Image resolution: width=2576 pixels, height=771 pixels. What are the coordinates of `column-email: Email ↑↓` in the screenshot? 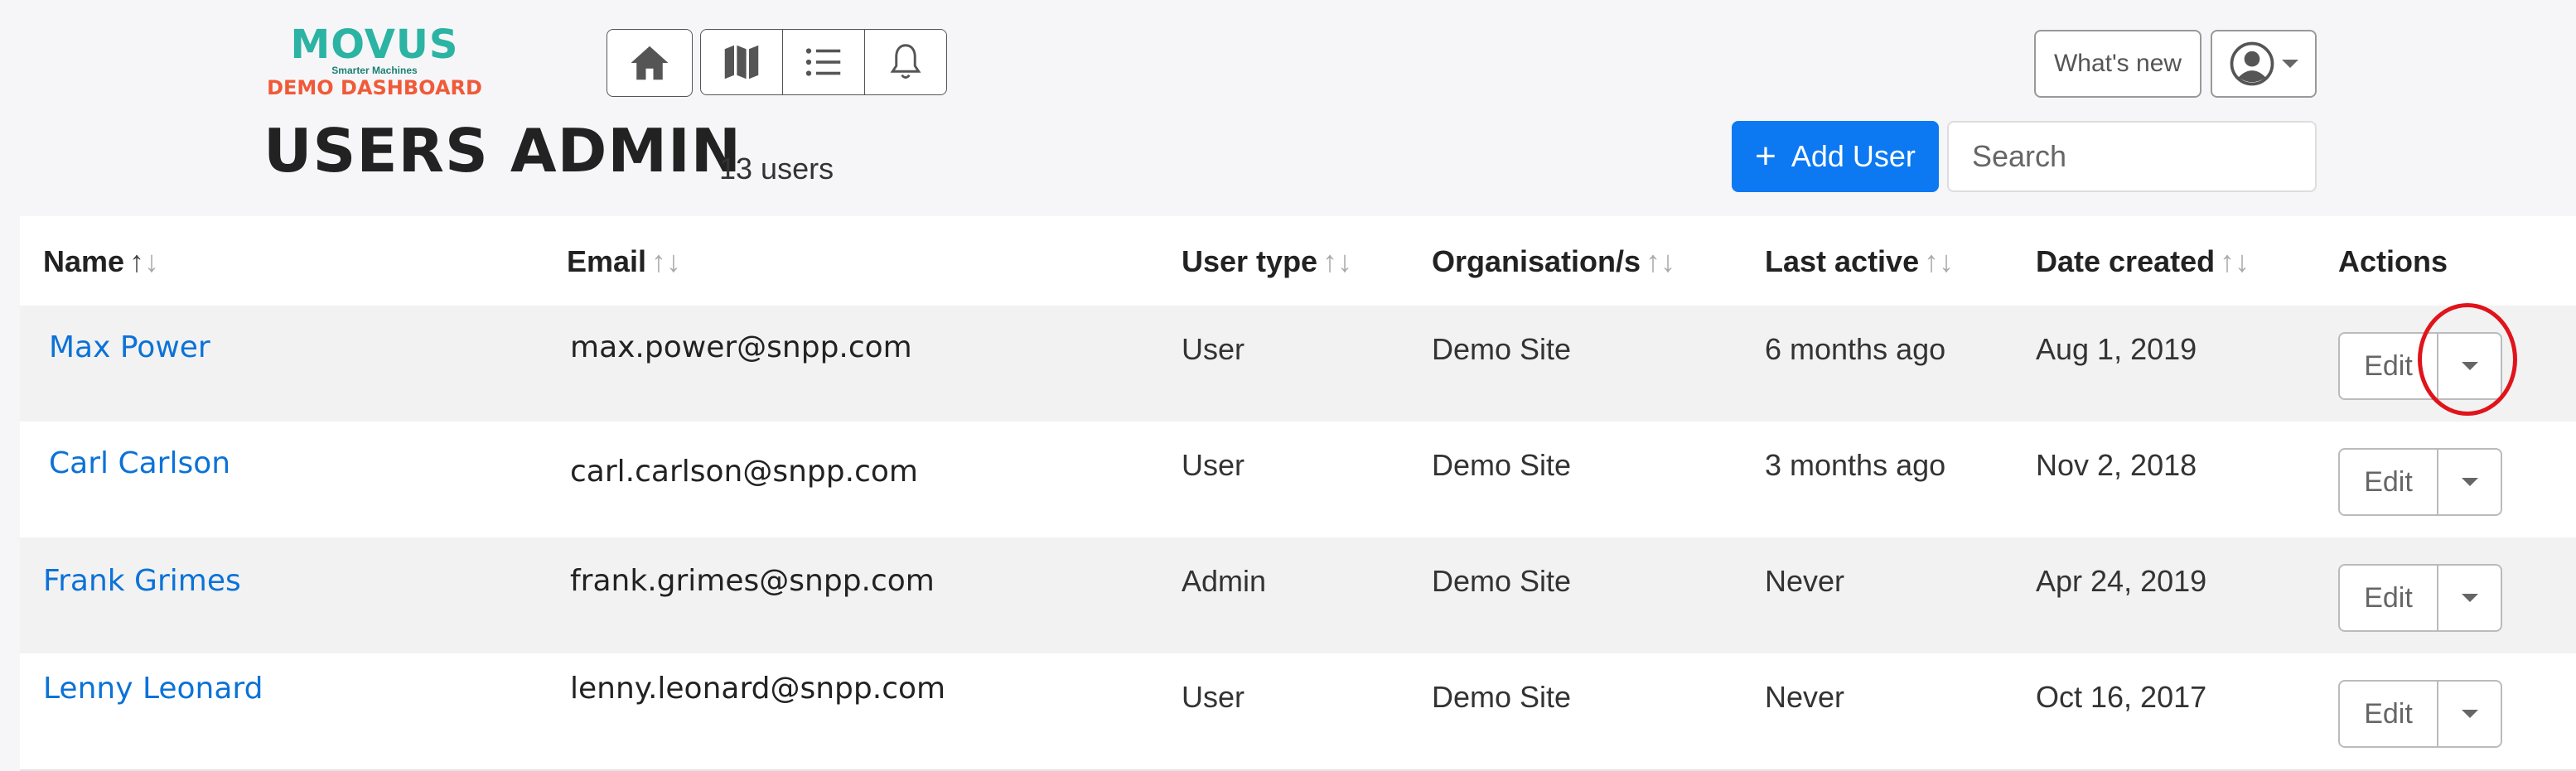 It's located at (624, 261).